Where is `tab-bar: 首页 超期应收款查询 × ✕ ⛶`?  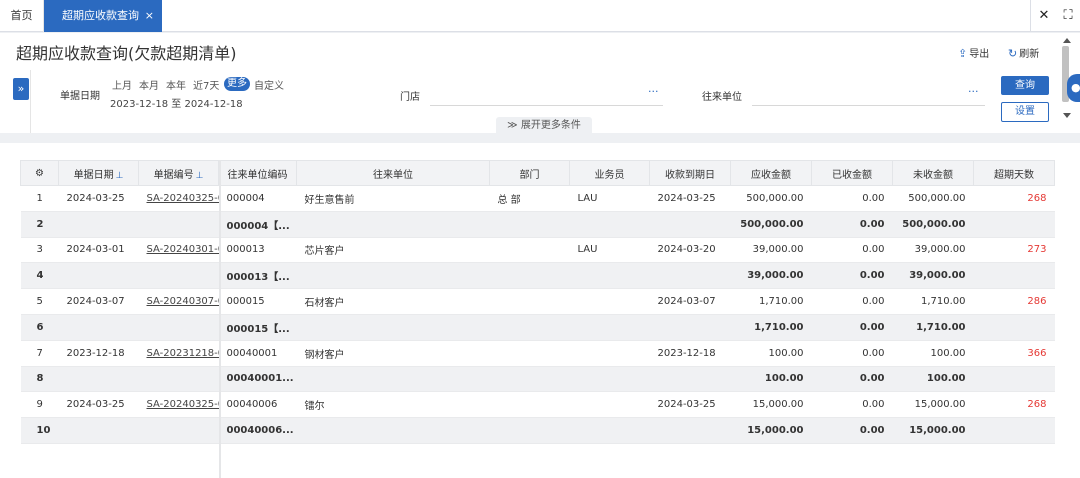
tab-bar: 首页 超期应收款查询 × ✕ ⛶ is located at coordinates (540, 16).